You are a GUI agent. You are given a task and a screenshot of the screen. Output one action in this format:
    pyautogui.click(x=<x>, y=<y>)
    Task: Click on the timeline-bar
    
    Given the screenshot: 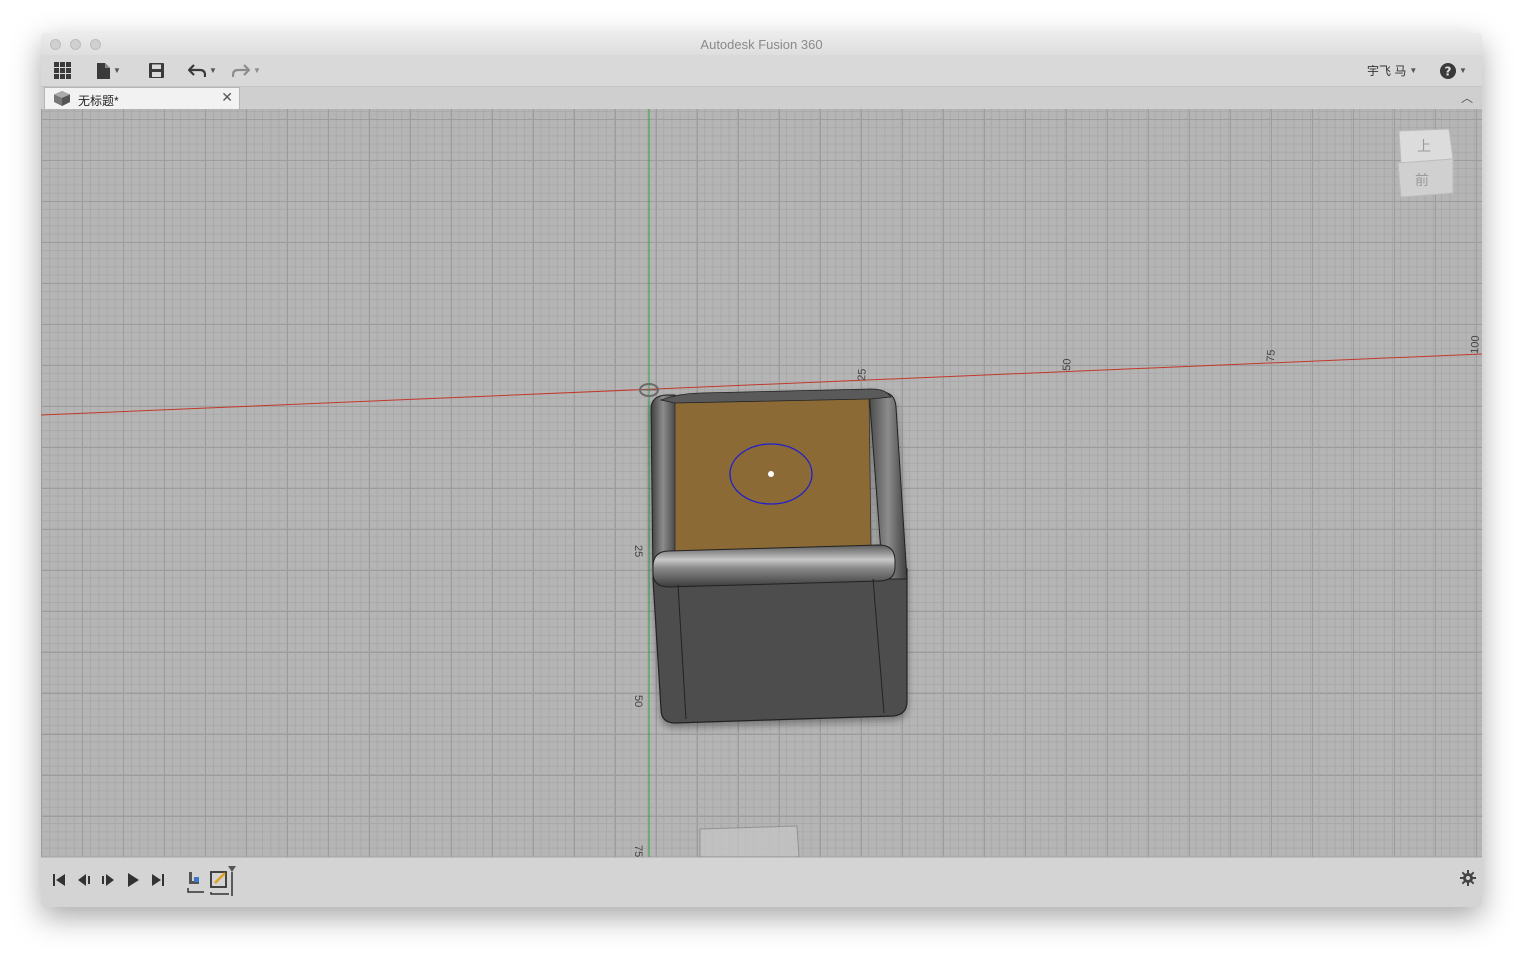 What is the action you would take?
    pyautogui.click(x=761, y=882)
    